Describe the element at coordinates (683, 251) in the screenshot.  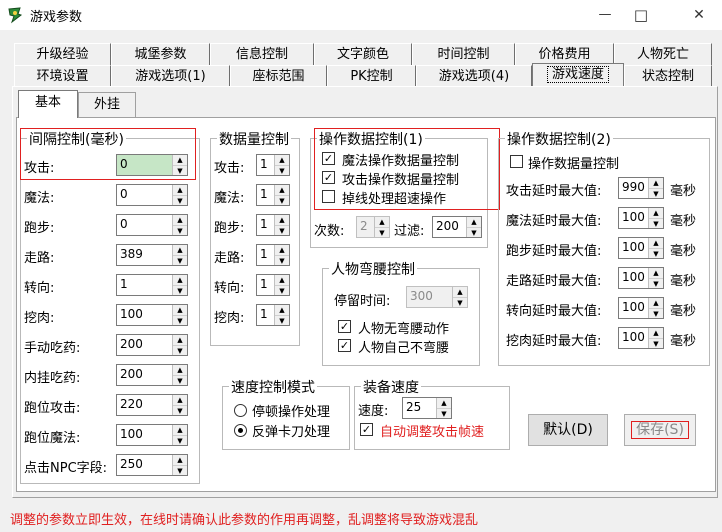
I see `unit-label: 毫秒` at that location.